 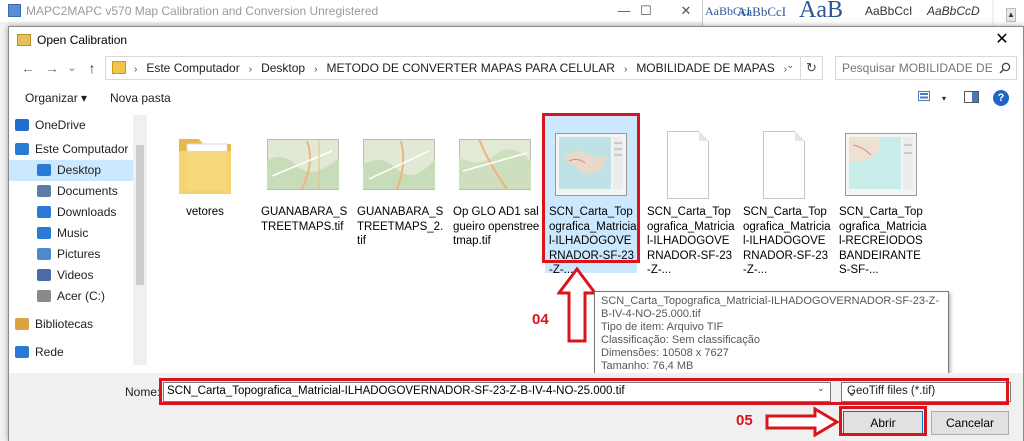 What do you see at coordinates (79, 254) in the screenshot?
I see `sidebar-item-label: Pictures` at bounding box center [79, 254].